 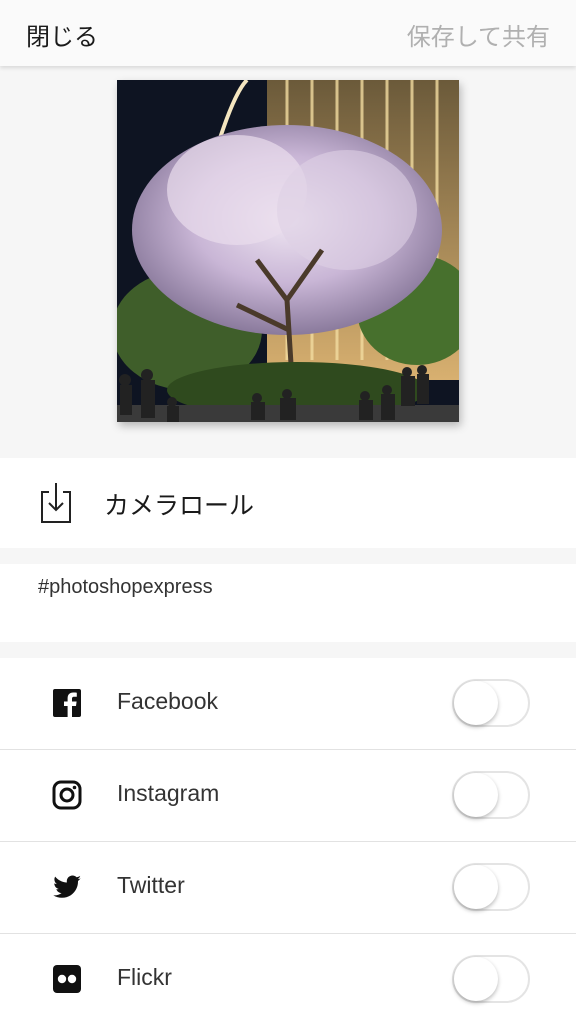 I want to click on share-label-instagram: Instagram, so click(x=168, y=793).